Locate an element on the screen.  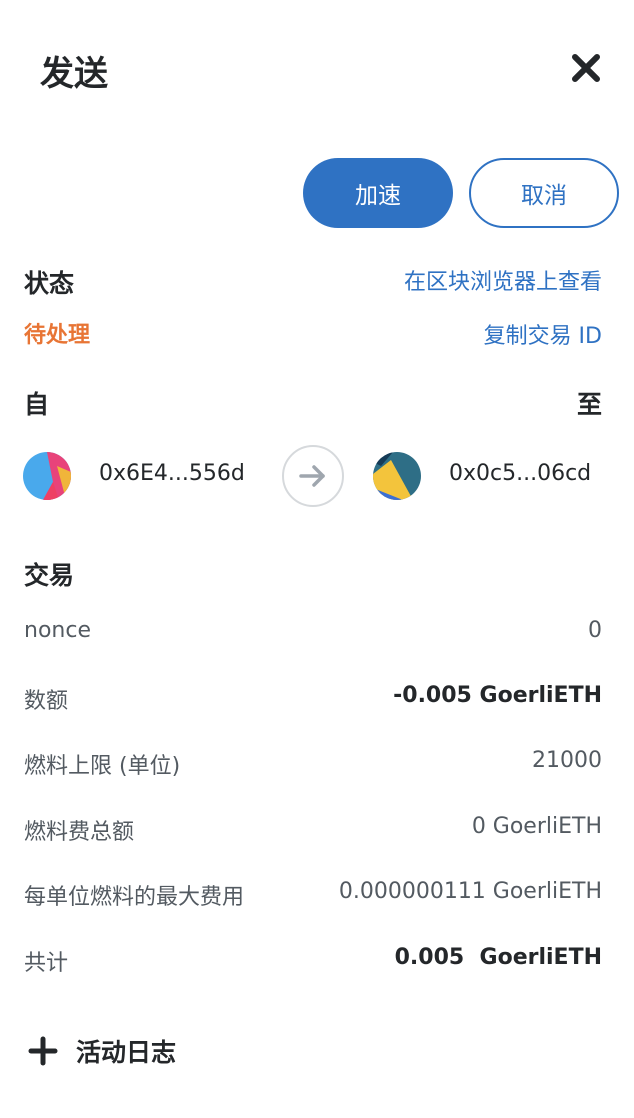
copy-transaction-id-link: 复制交易 ID is located at coordinates (543, 334).